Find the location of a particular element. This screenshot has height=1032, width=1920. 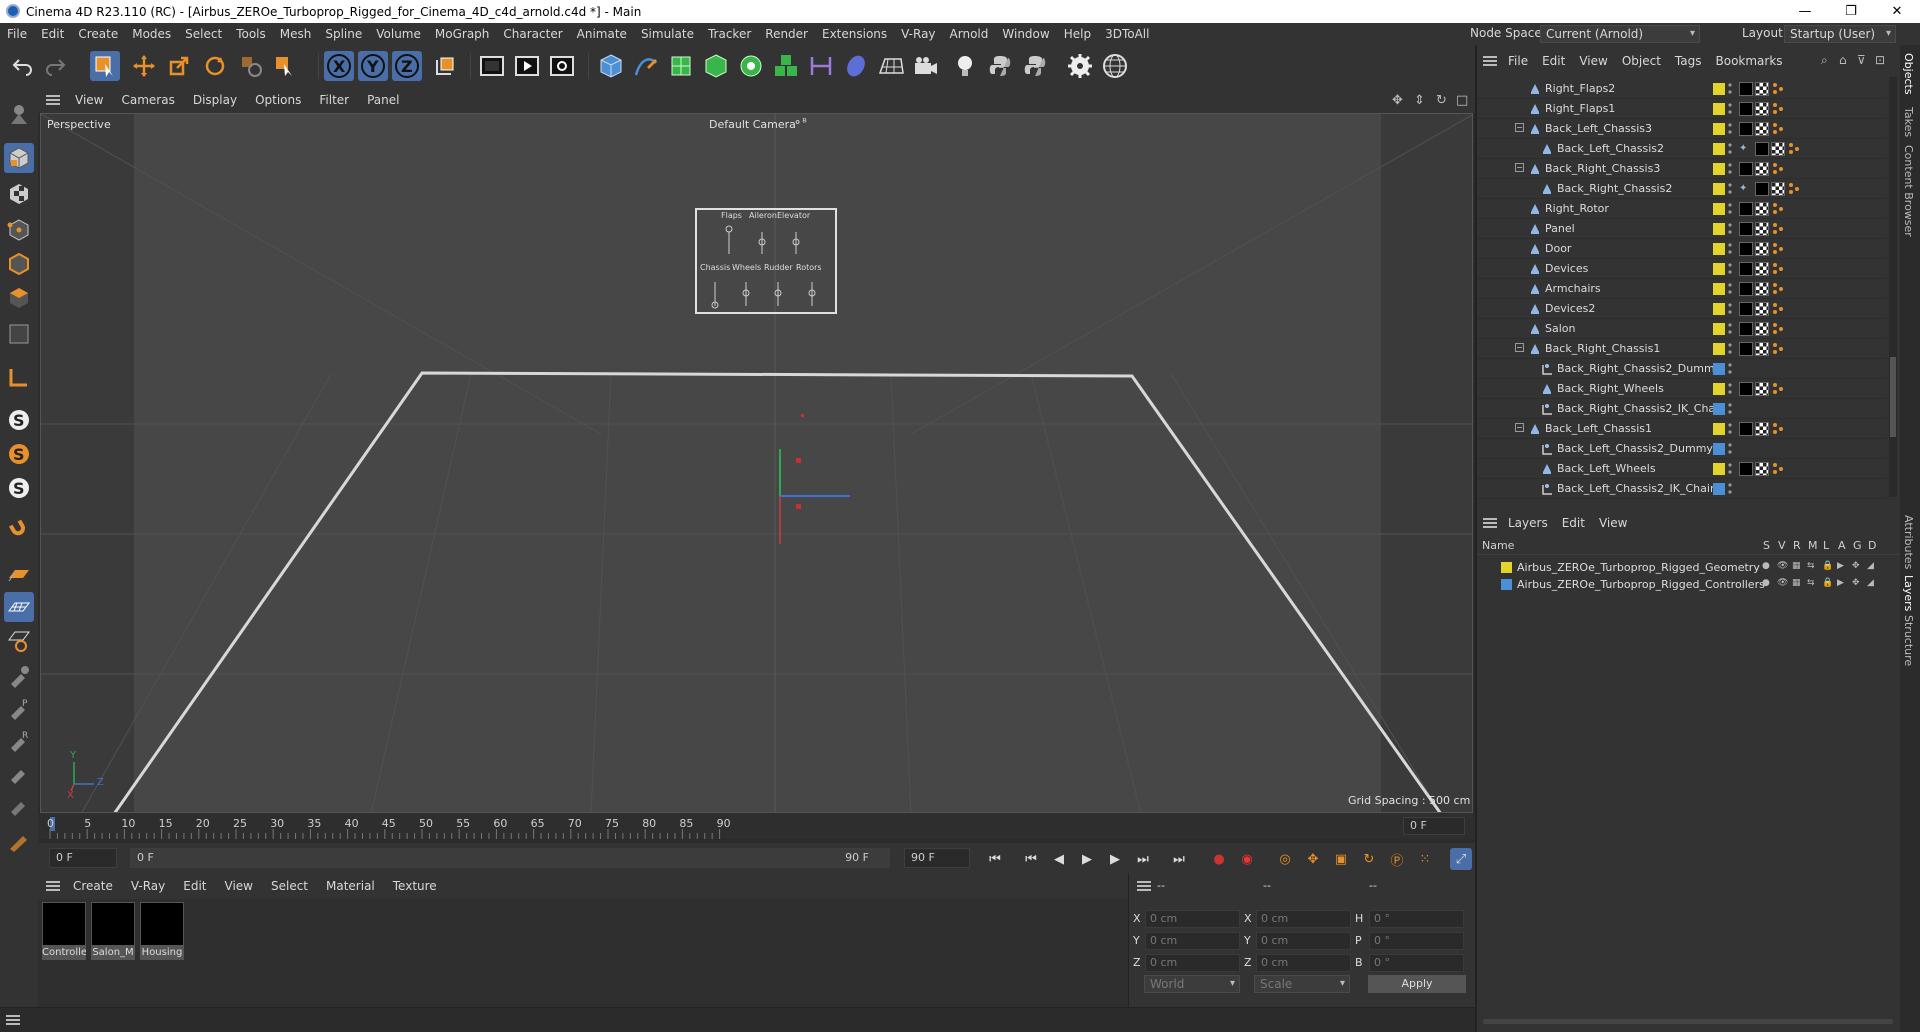

layer-col-7: D is located at coordinates (1872, 545).